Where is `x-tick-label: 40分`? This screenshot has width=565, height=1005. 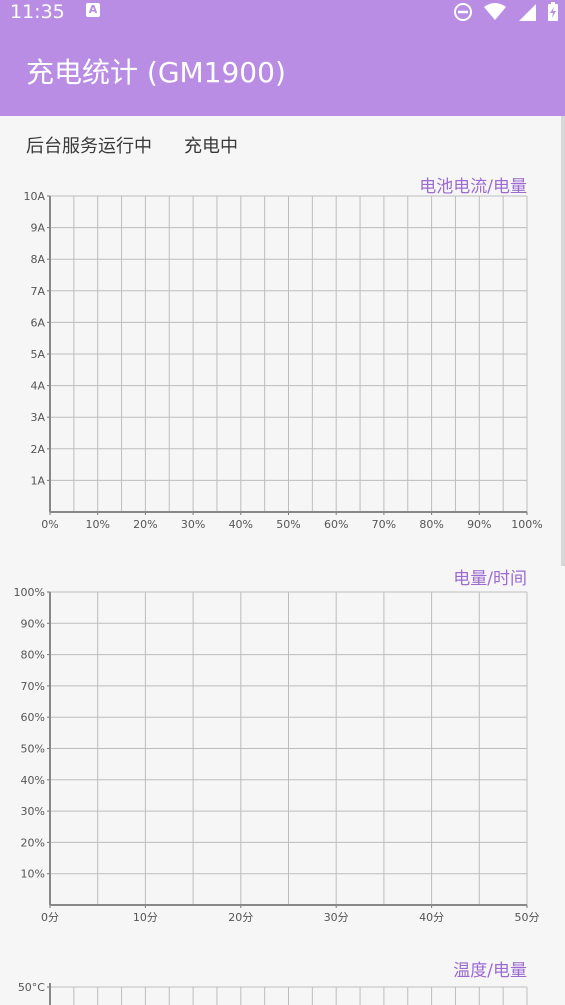
x-tick-label: 40分 is located at coordinates (431, 917).